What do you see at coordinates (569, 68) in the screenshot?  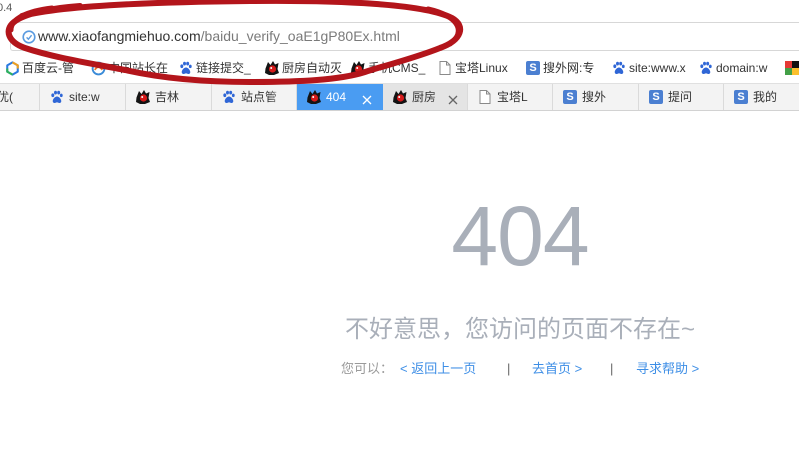 I see `bookmark-label: 搜外网:专` at bounding box center [569, 68].